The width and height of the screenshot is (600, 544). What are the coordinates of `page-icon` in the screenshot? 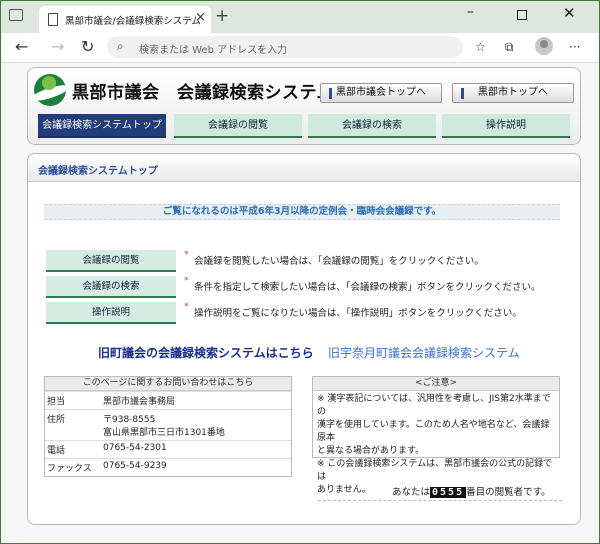 It's located at (53, 19).